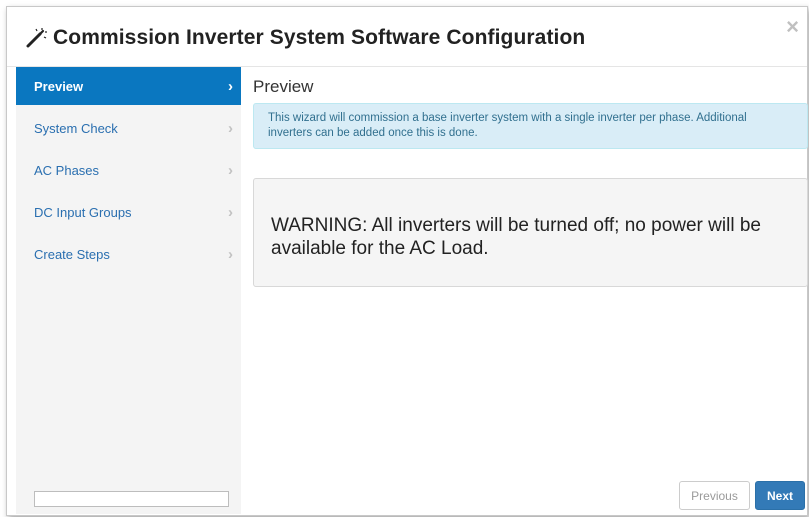 Image resolution: width=809 pixels, height=517 pixels. What do you see at coordinates (128, 170) in the screenshot?
I see `step-ac-phases: AC Phases ›` at bounding box center [128, 170].